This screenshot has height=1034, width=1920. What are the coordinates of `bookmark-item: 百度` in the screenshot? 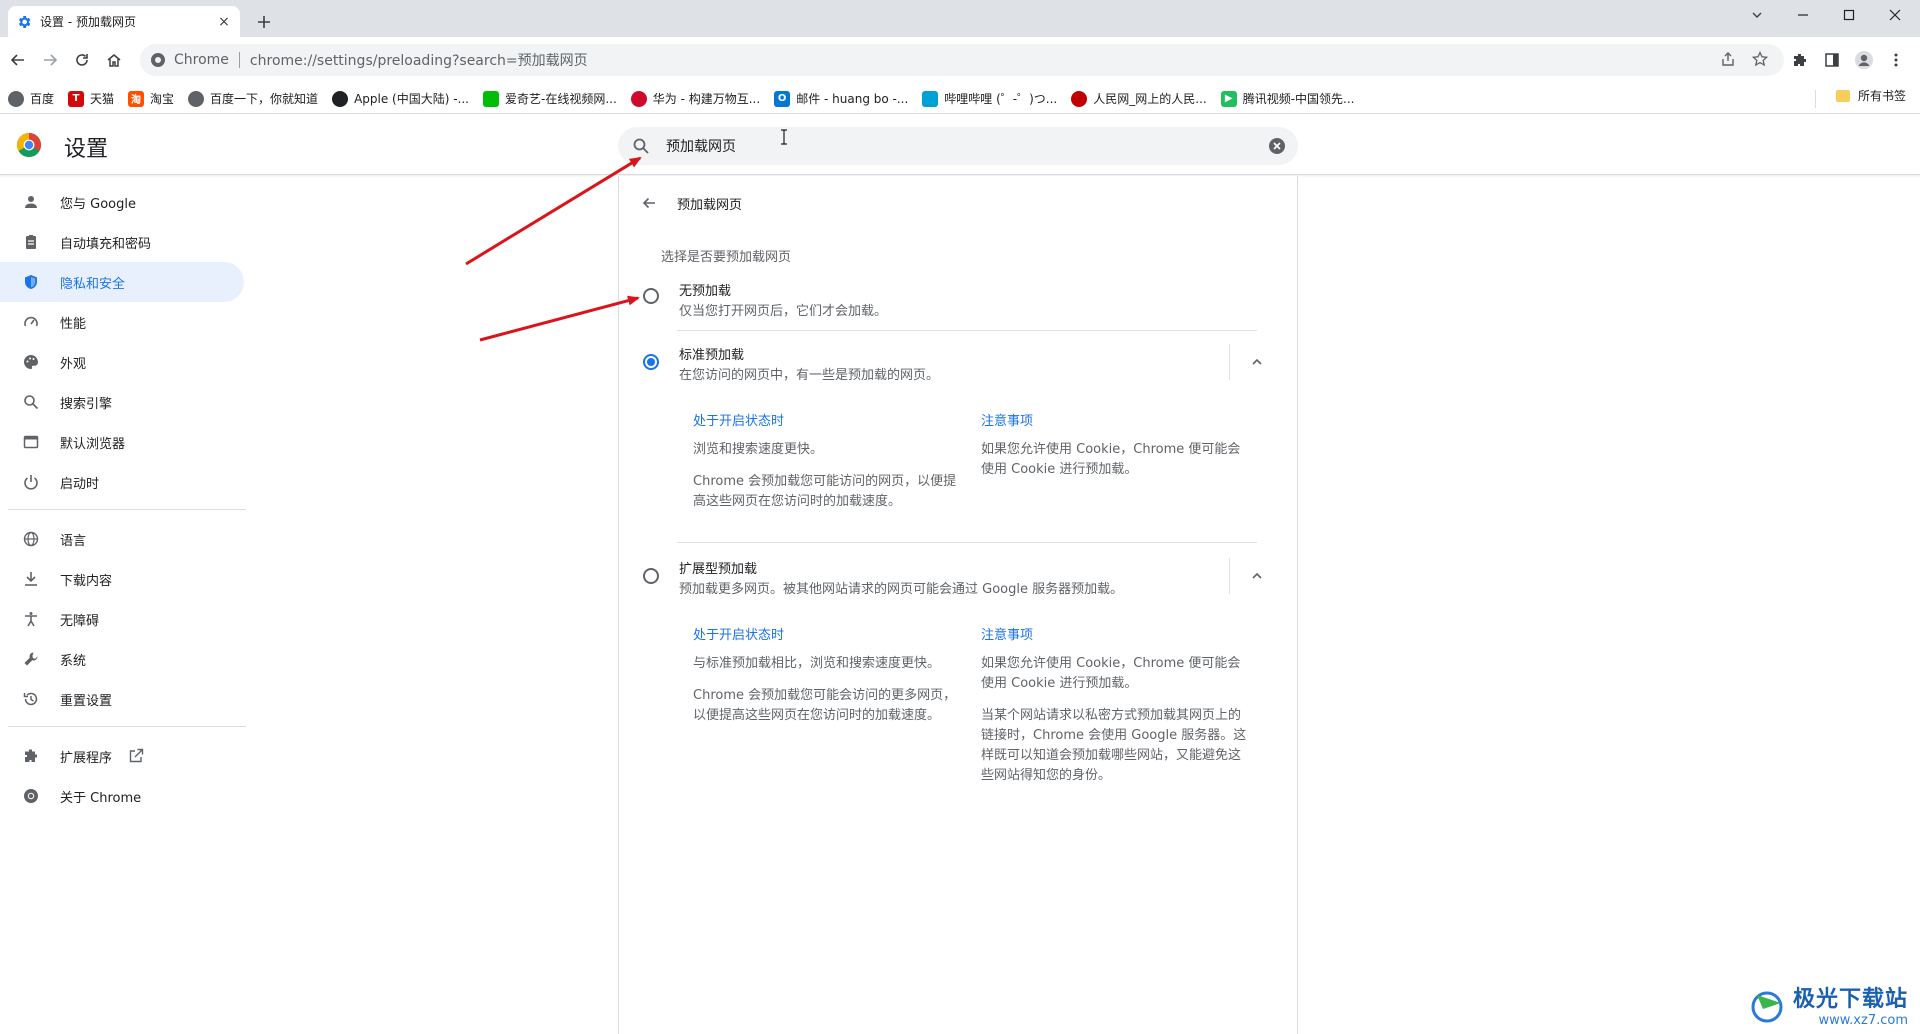 It's located at (31, 99).